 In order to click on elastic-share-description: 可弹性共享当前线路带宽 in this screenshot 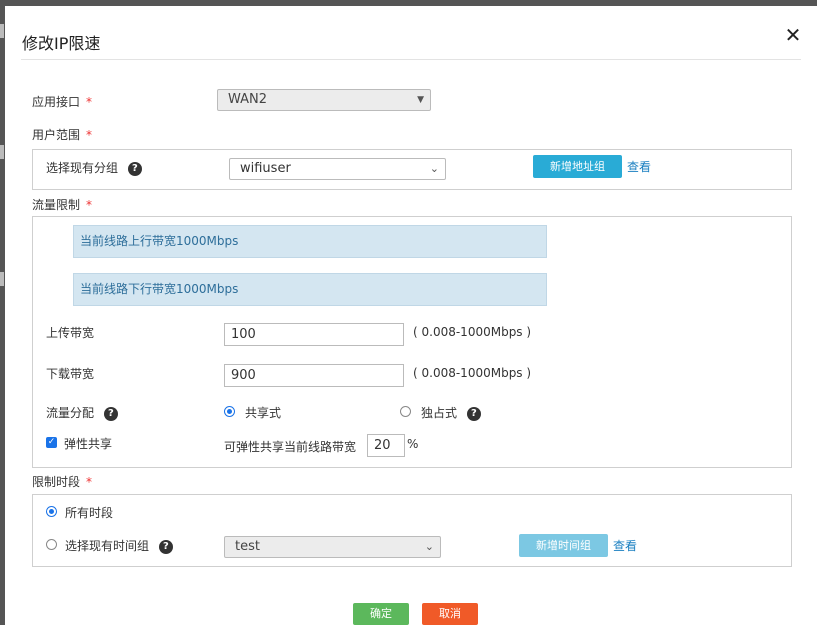, I will do `click(290, 447)`.